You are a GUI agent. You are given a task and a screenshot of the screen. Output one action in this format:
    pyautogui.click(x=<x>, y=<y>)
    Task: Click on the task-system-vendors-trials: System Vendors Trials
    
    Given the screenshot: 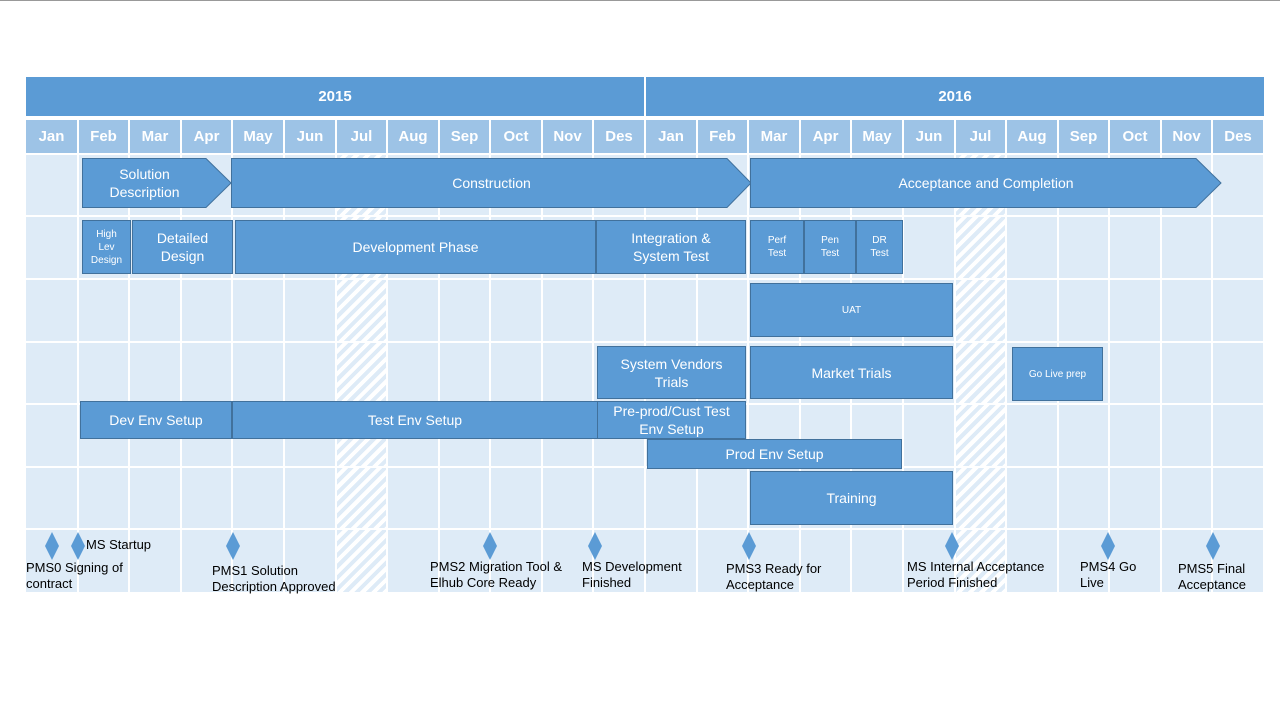 What is the action you would take?
    pyautogui.click(x=671, y=372)
    